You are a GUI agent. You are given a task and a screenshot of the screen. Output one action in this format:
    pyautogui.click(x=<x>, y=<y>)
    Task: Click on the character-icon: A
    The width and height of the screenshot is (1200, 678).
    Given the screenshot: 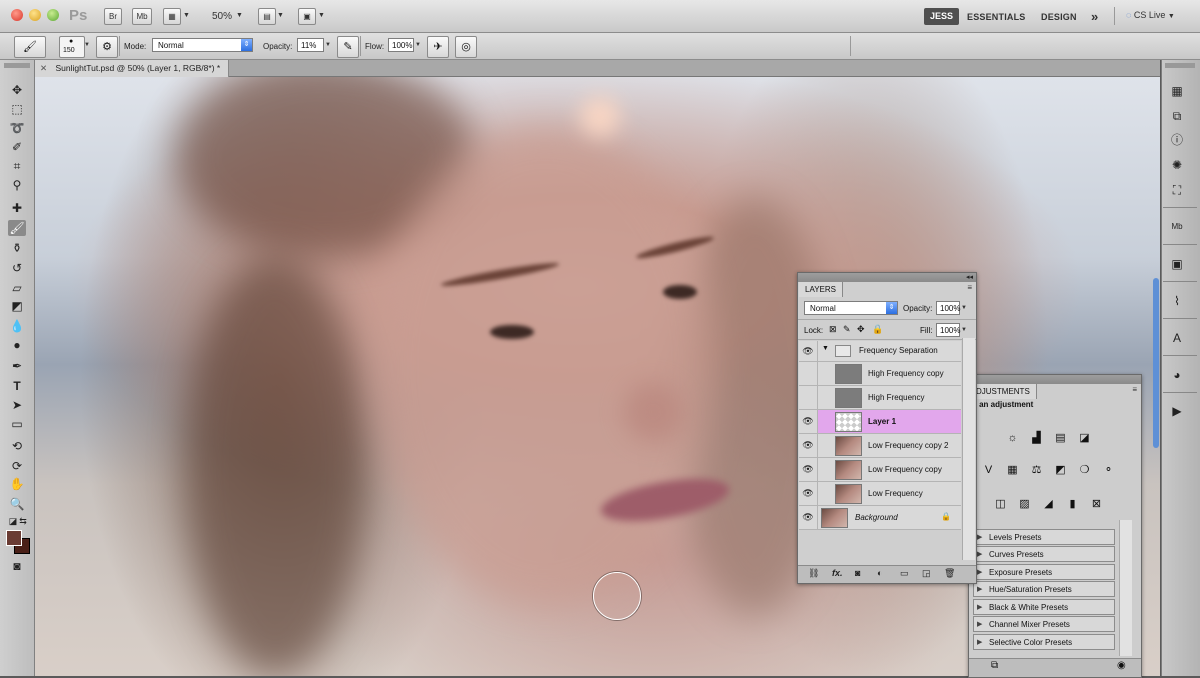 What is the action you would take?
    pyautogui.click(x=1177, y=338)
    